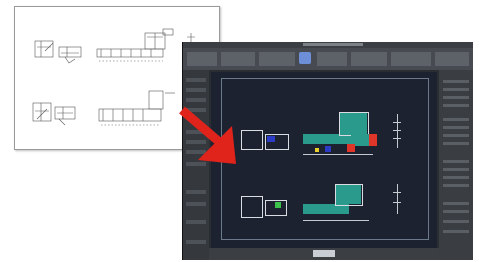  I want to click on arrow-right-down-icon, so click(207, 135).